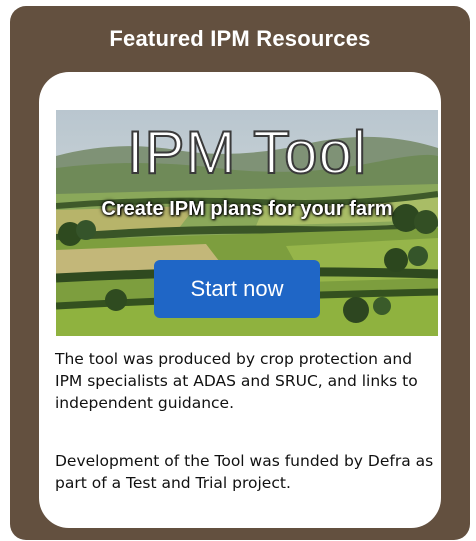 The height and width of the screenshot is (541, 476). I want to click on banner-title: IPM Tool, so click(247, 152).